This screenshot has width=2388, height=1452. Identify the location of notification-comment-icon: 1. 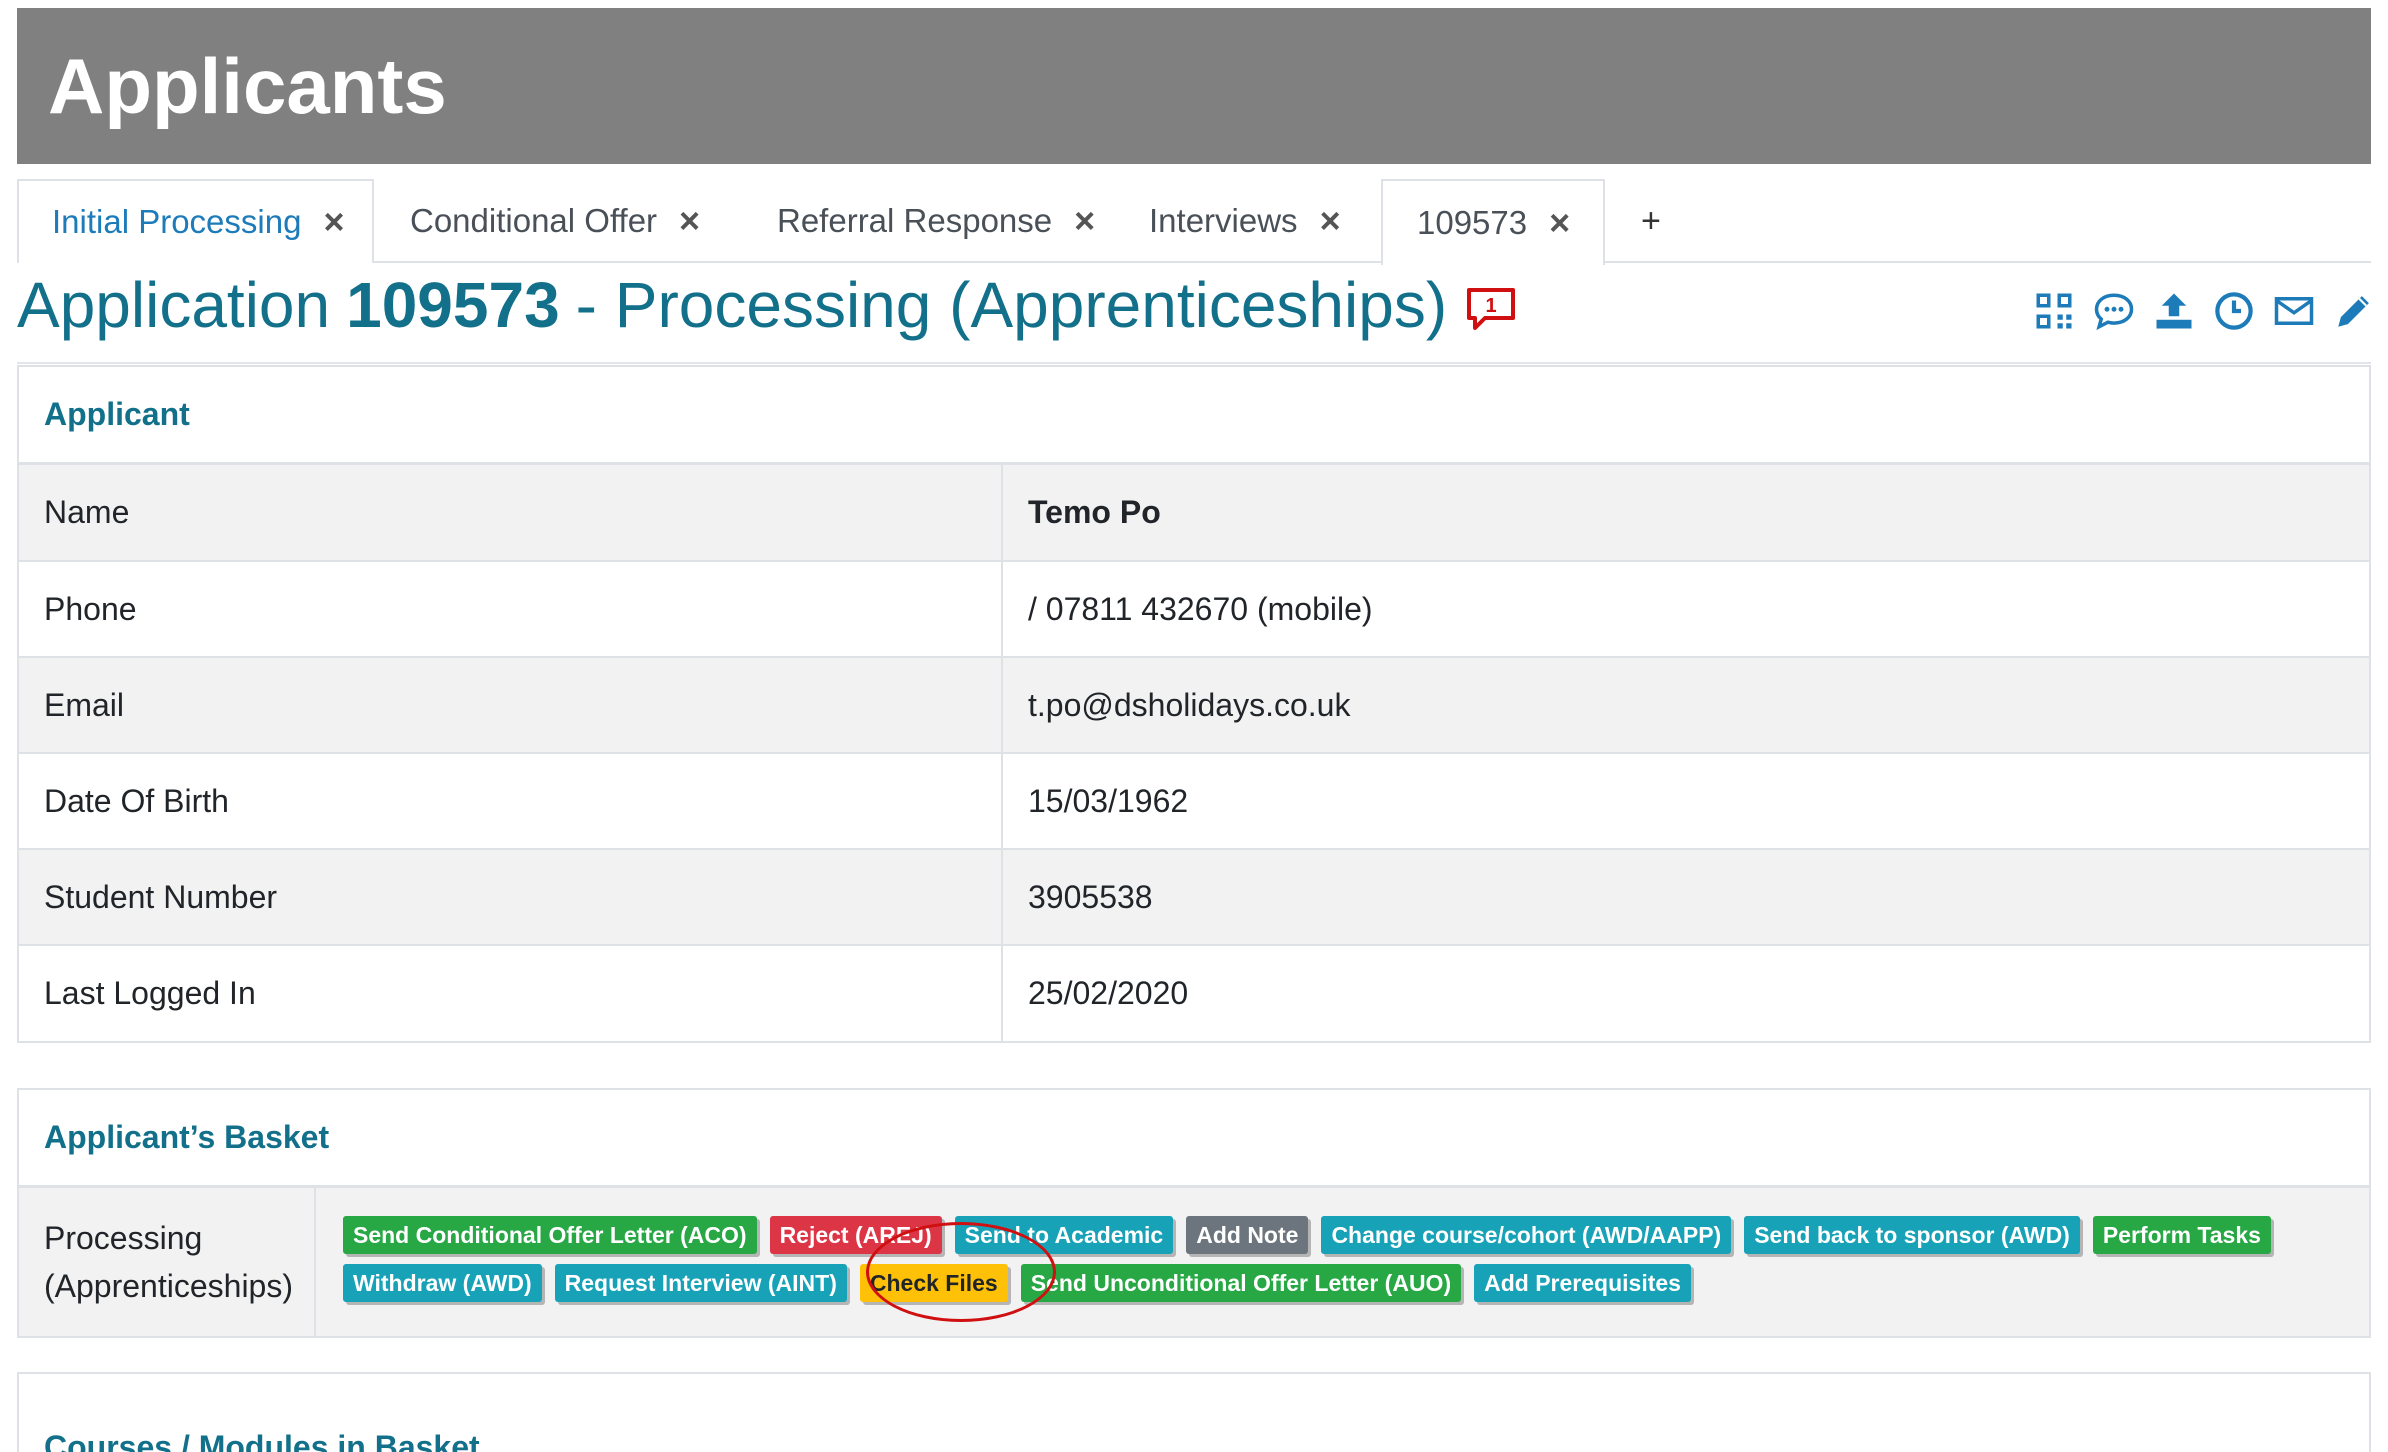
(1491, 301).